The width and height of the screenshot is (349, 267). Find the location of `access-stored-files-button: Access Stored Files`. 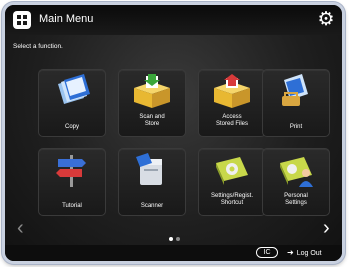

access-stored-files-button: Access Stored Files is located at coordinates (232, 103).